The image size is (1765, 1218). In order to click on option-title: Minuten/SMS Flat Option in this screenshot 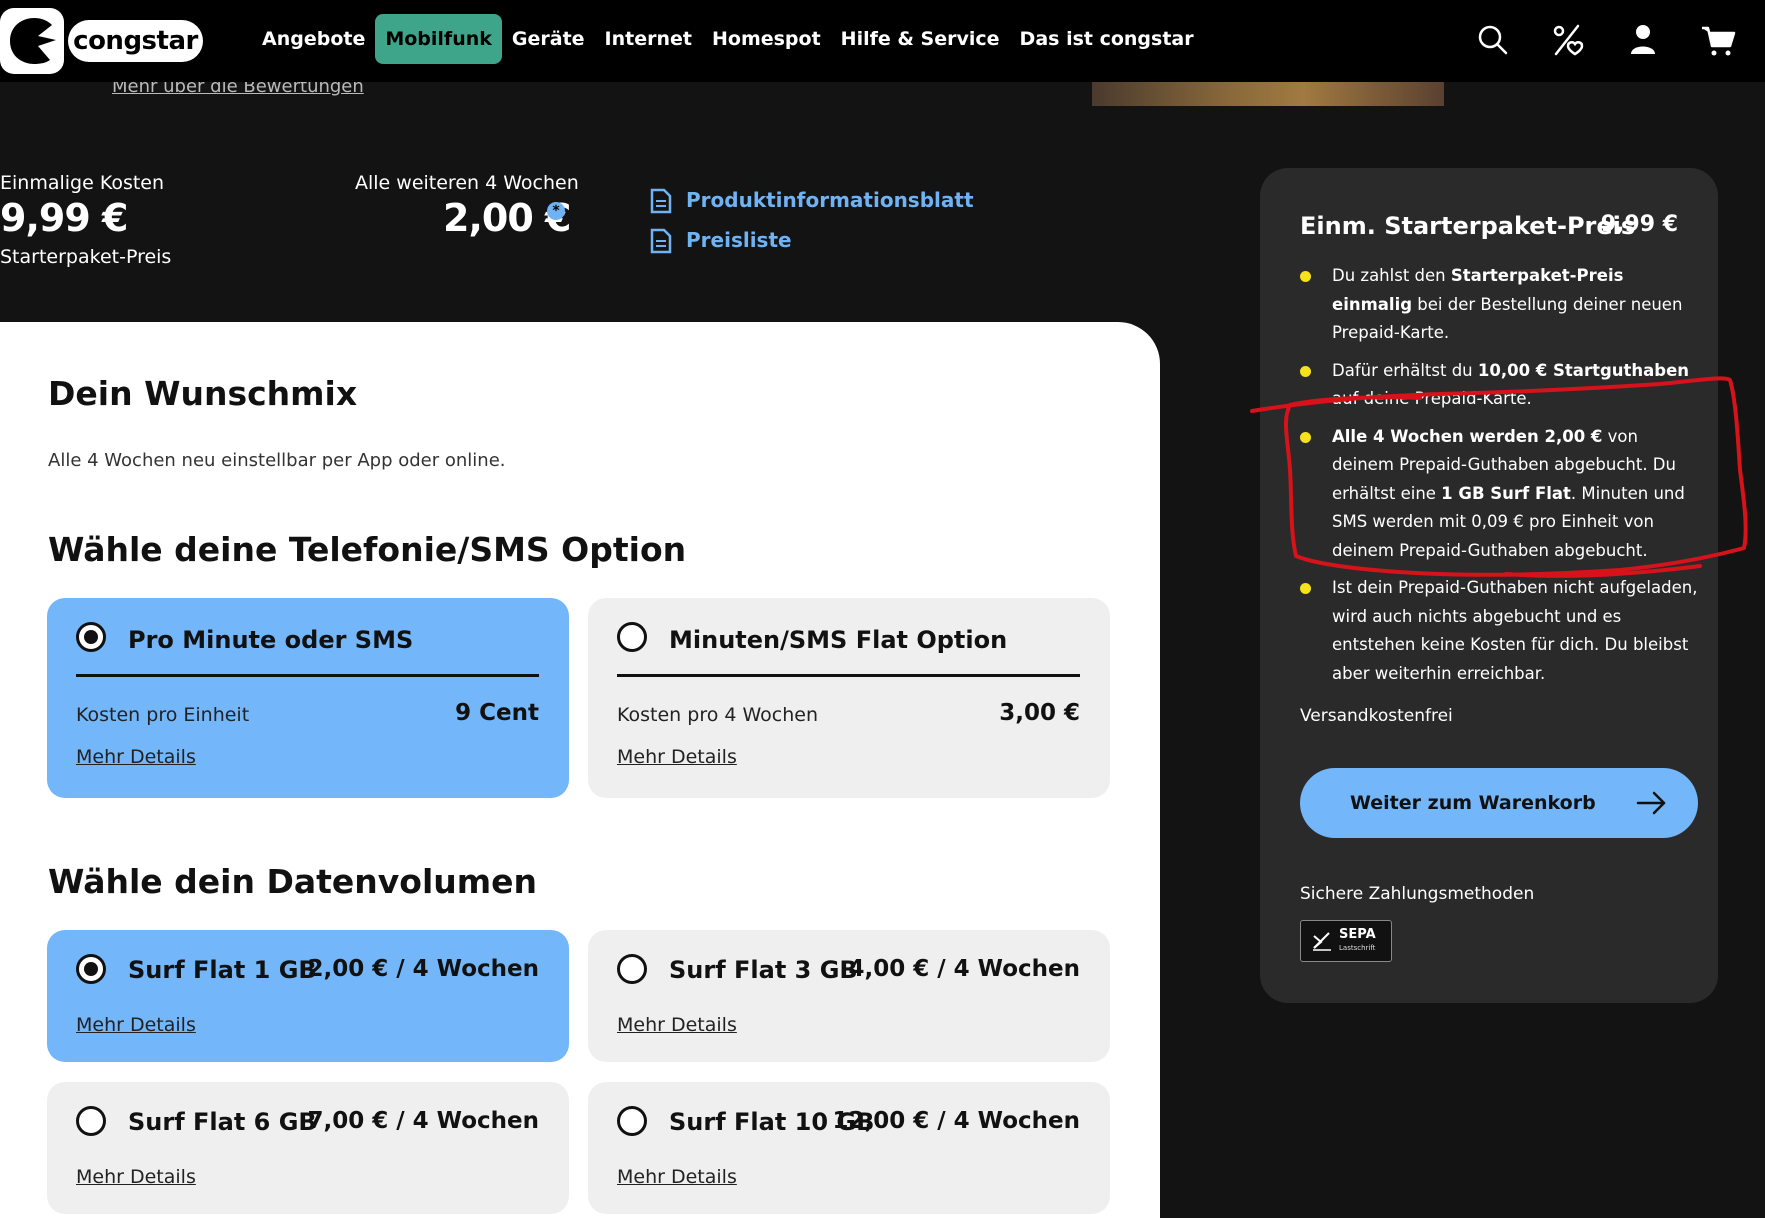, I will do `click(838, 640)`.